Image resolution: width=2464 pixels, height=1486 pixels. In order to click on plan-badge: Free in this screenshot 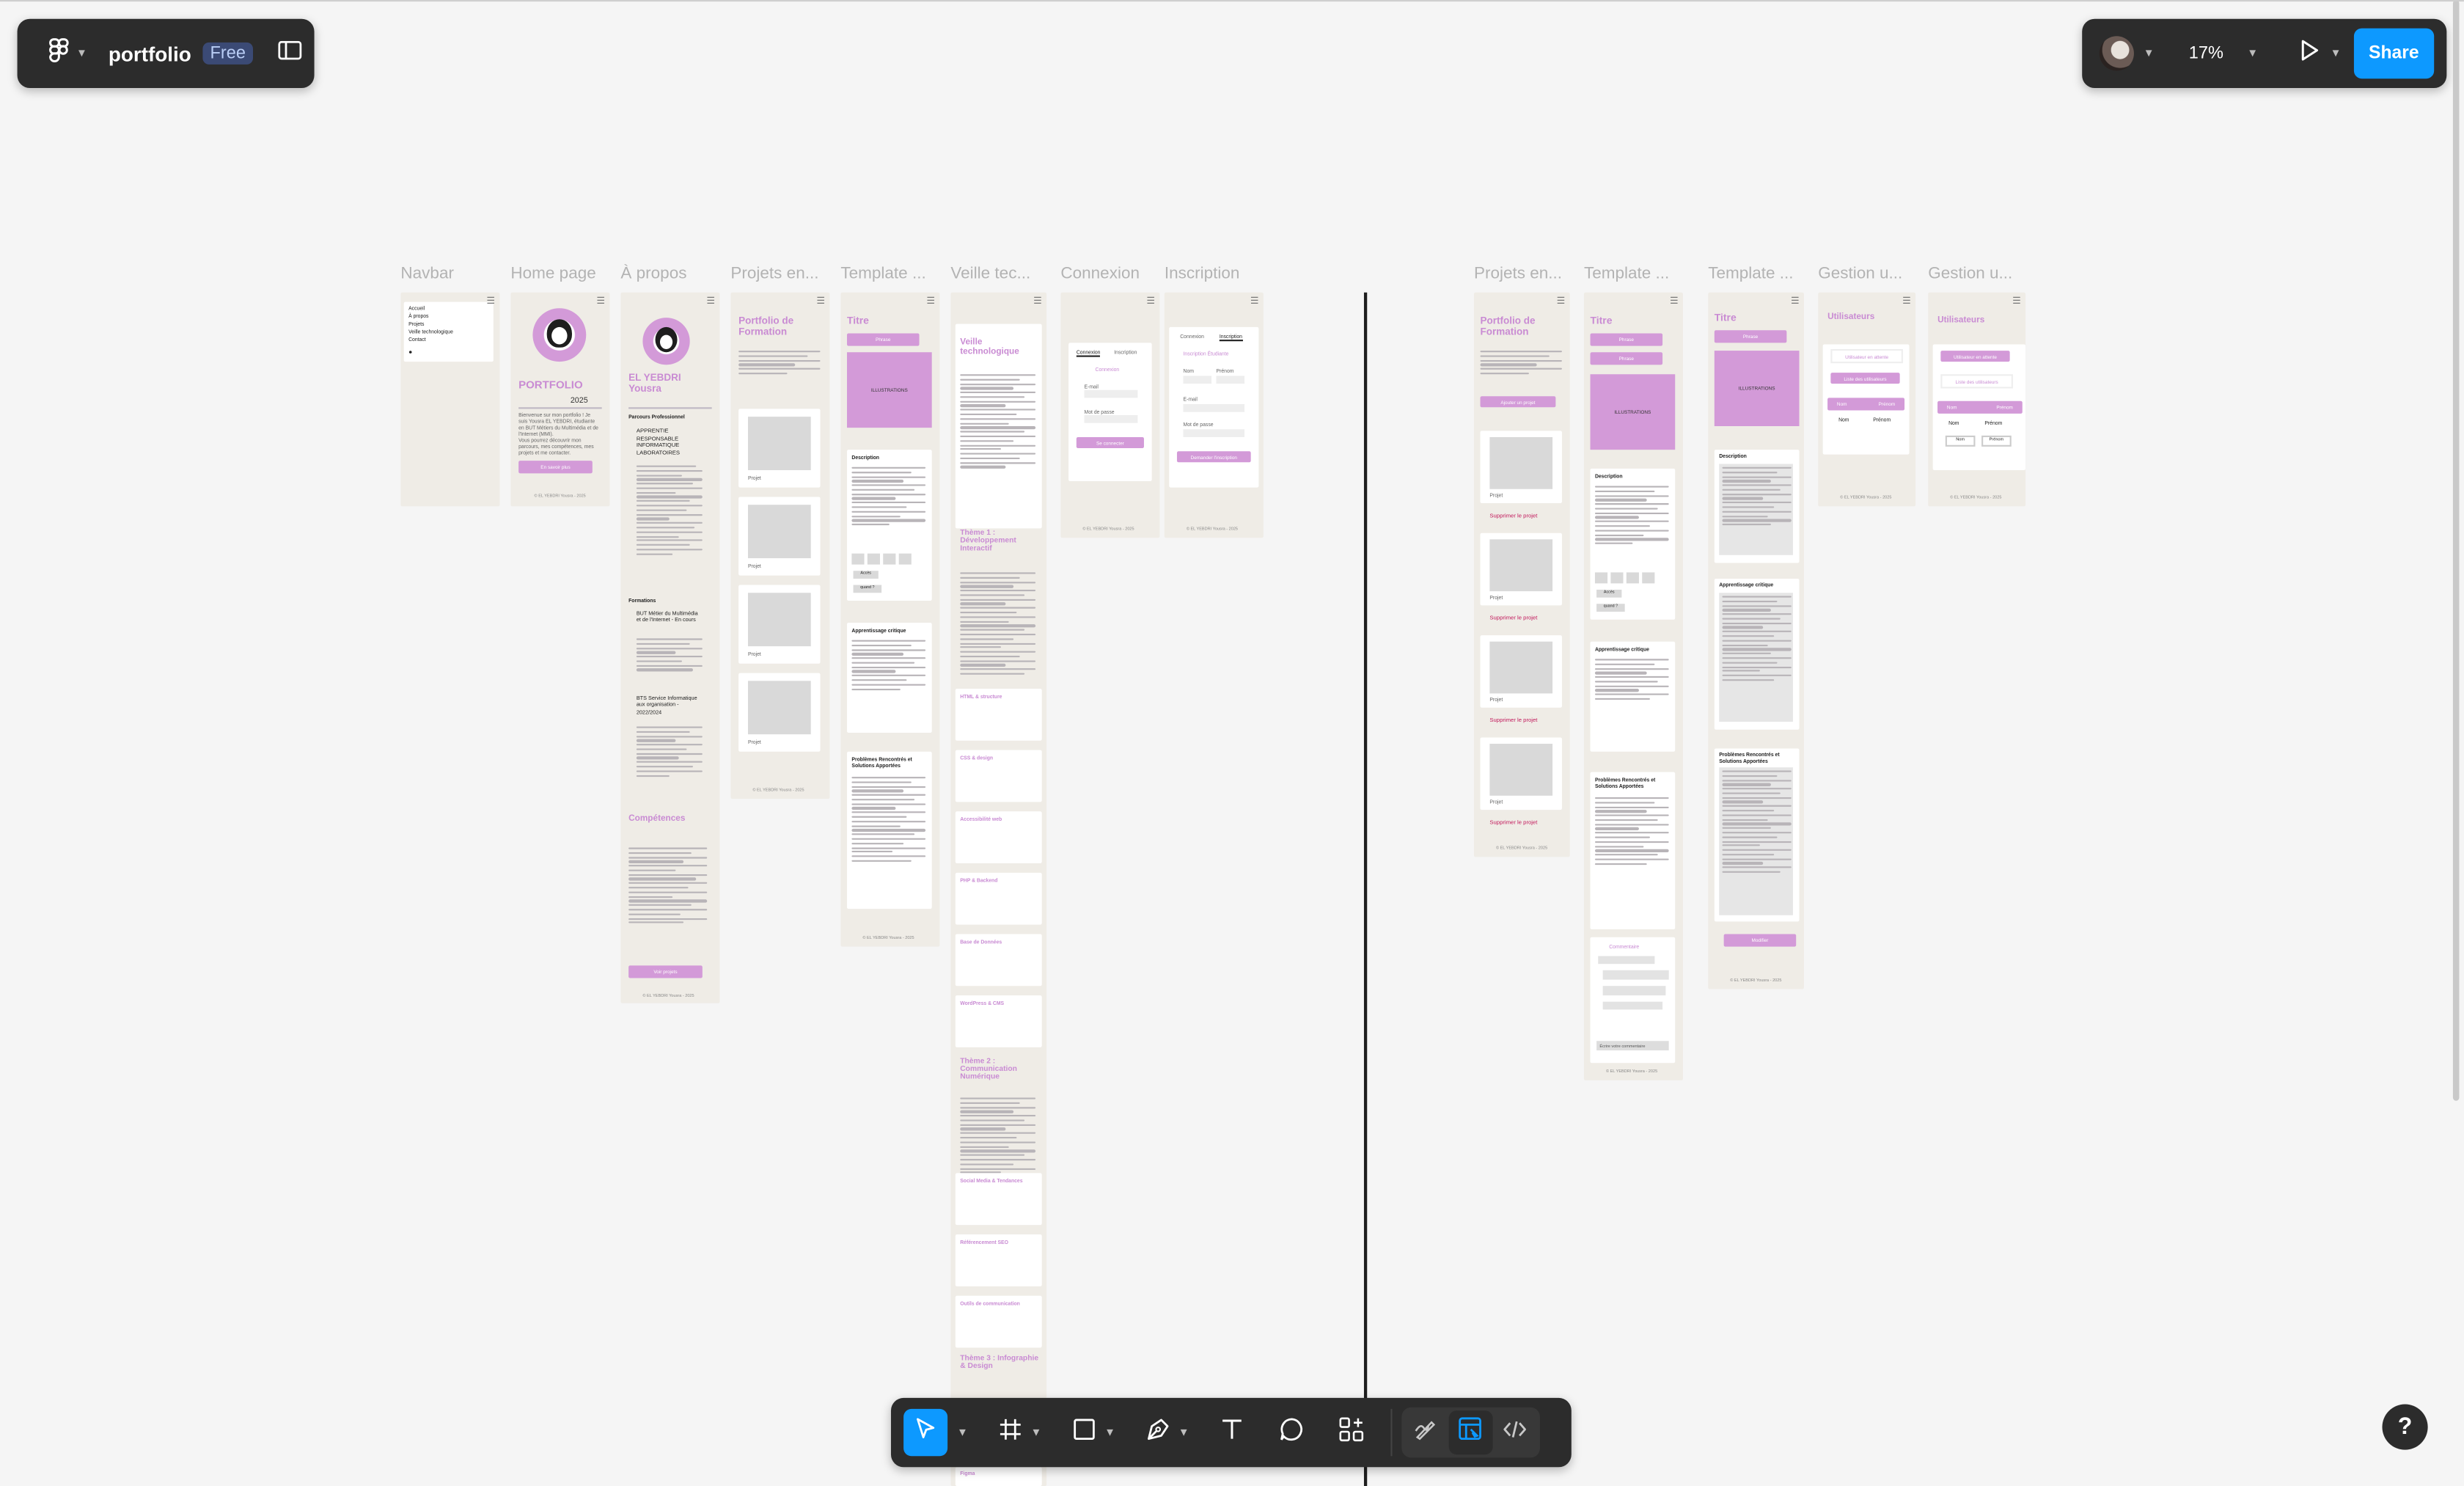, I will do `click(228, 53)`.